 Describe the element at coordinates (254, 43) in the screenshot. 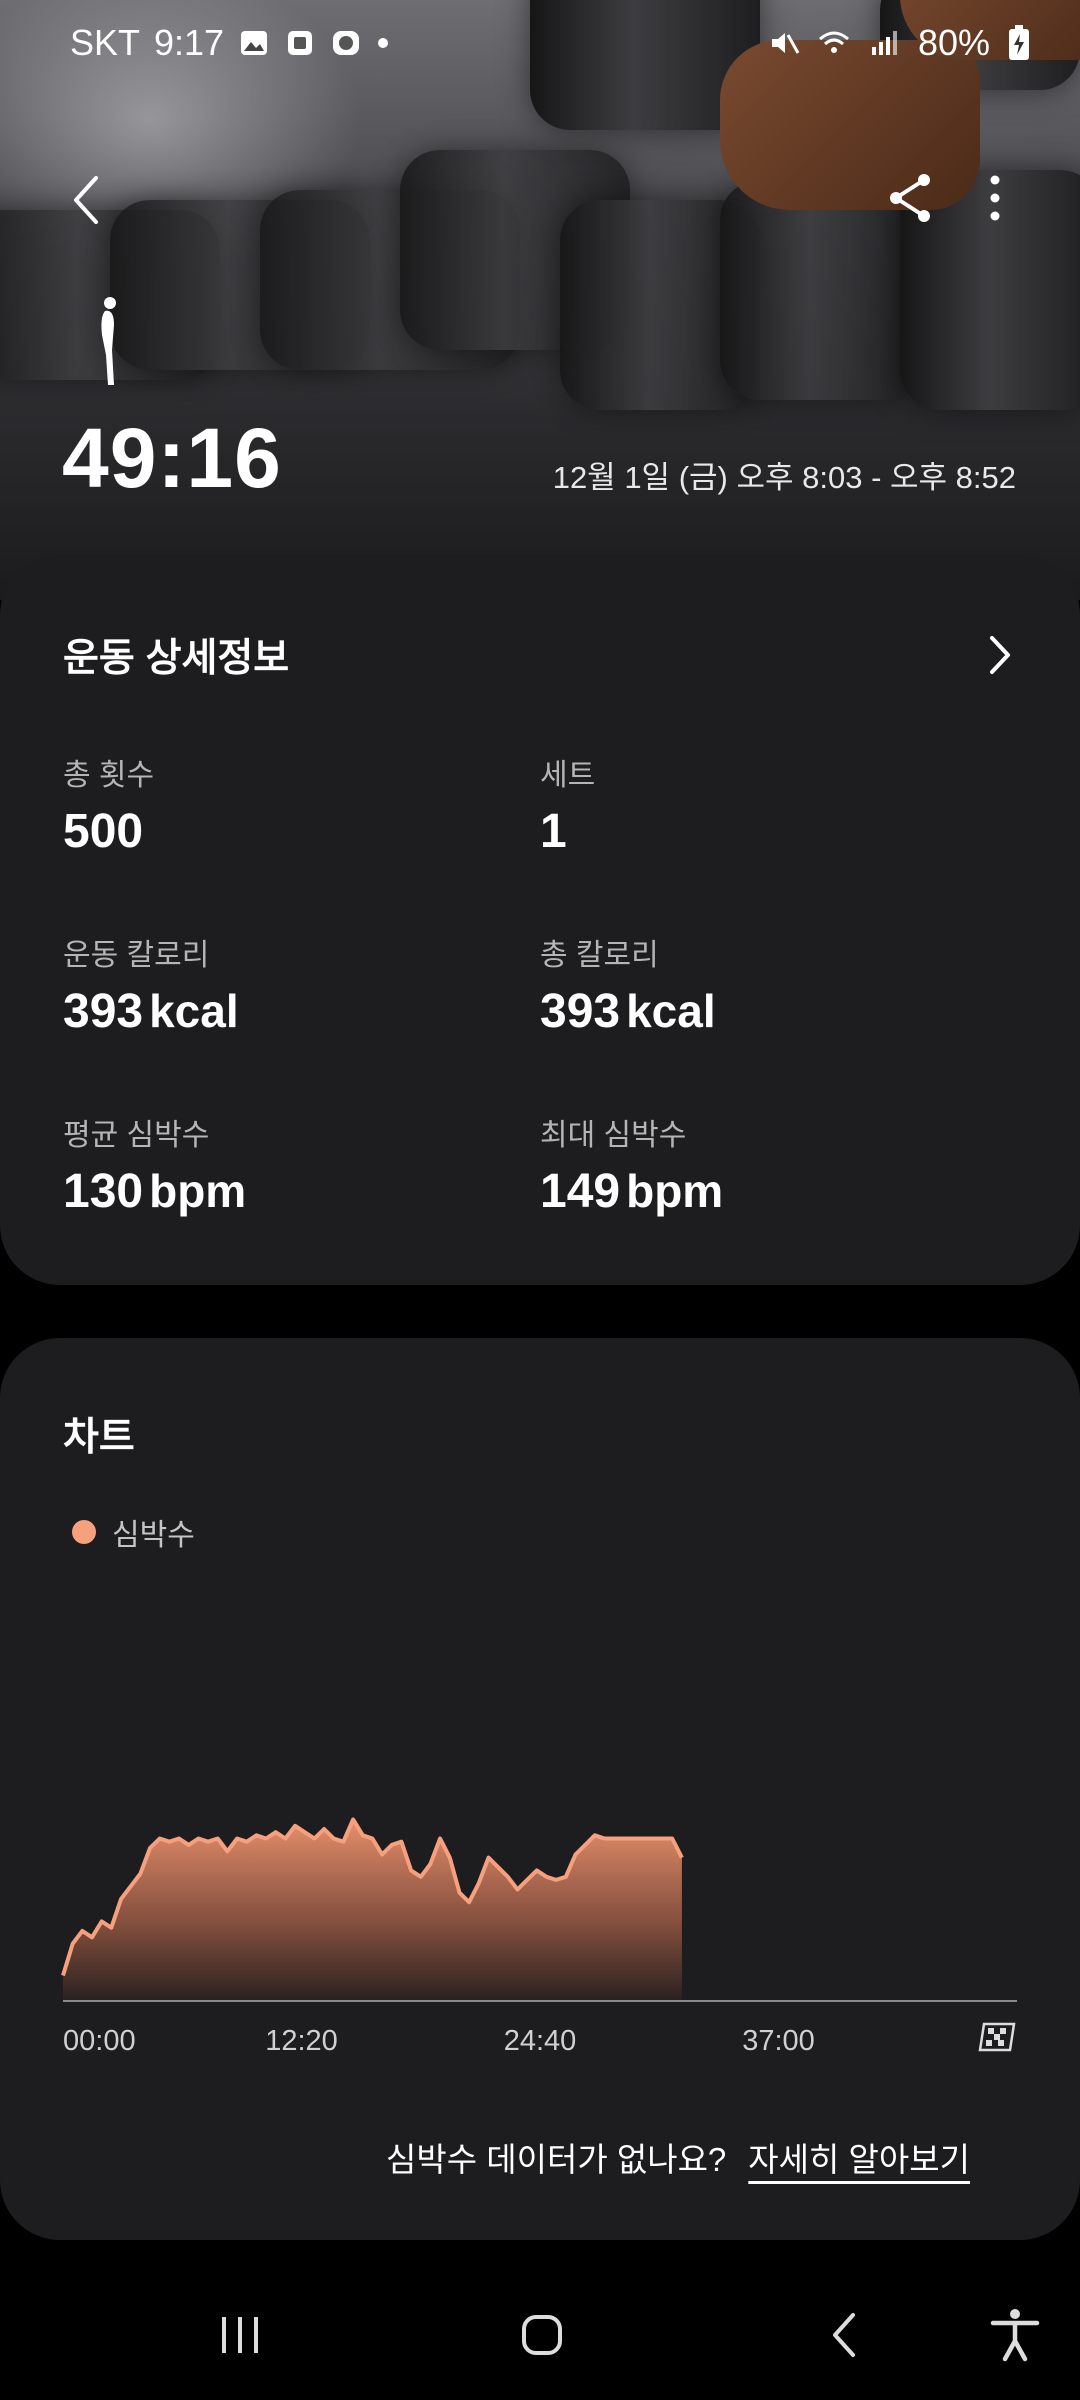

I see `gallery-icon` at that location.